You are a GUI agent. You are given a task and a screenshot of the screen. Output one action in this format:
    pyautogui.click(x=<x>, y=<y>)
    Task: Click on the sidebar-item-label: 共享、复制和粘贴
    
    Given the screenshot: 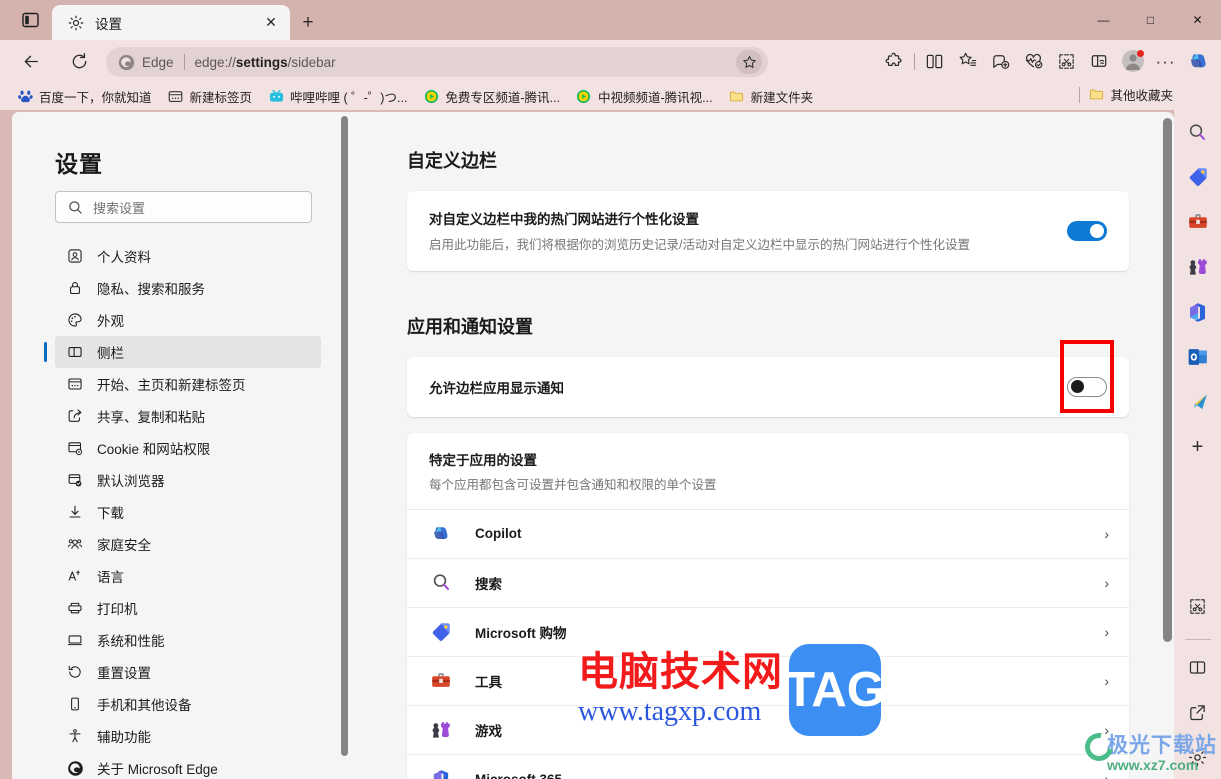 What is the action you would take?
    pyautogui.click(x=151, y=417)
    